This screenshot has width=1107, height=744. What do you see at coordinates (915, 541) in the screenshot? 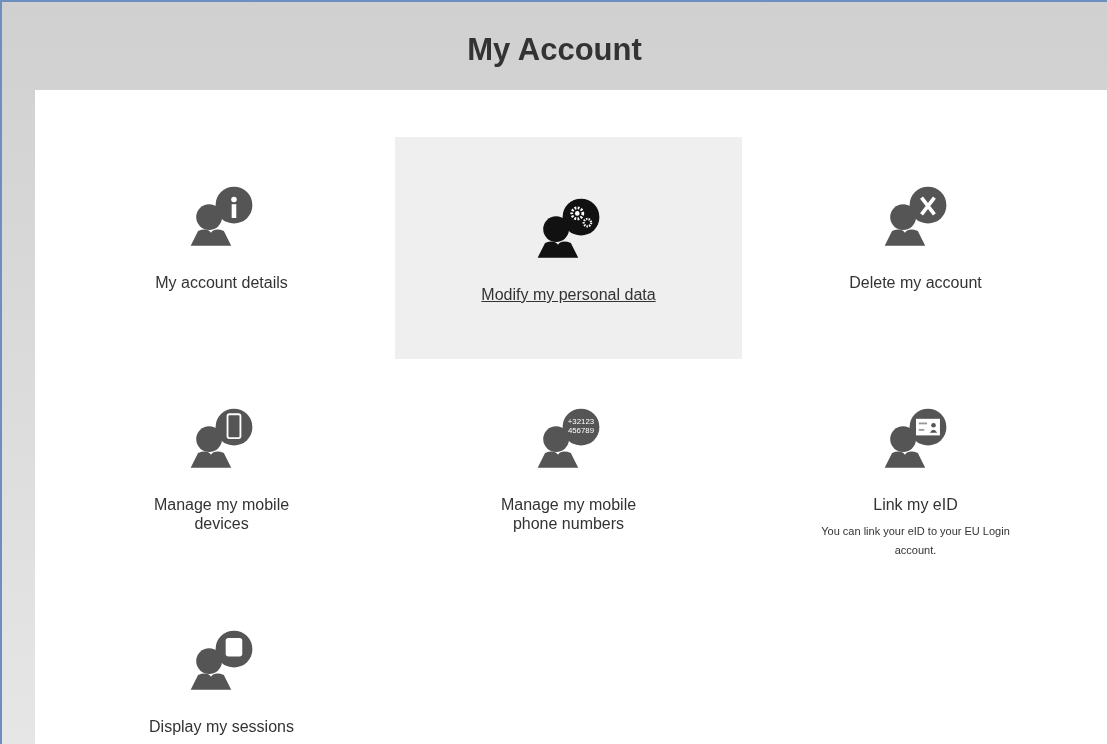
I see `tile-description: You can link your eID to your EU Login account.` at bounding box center [915, 541].